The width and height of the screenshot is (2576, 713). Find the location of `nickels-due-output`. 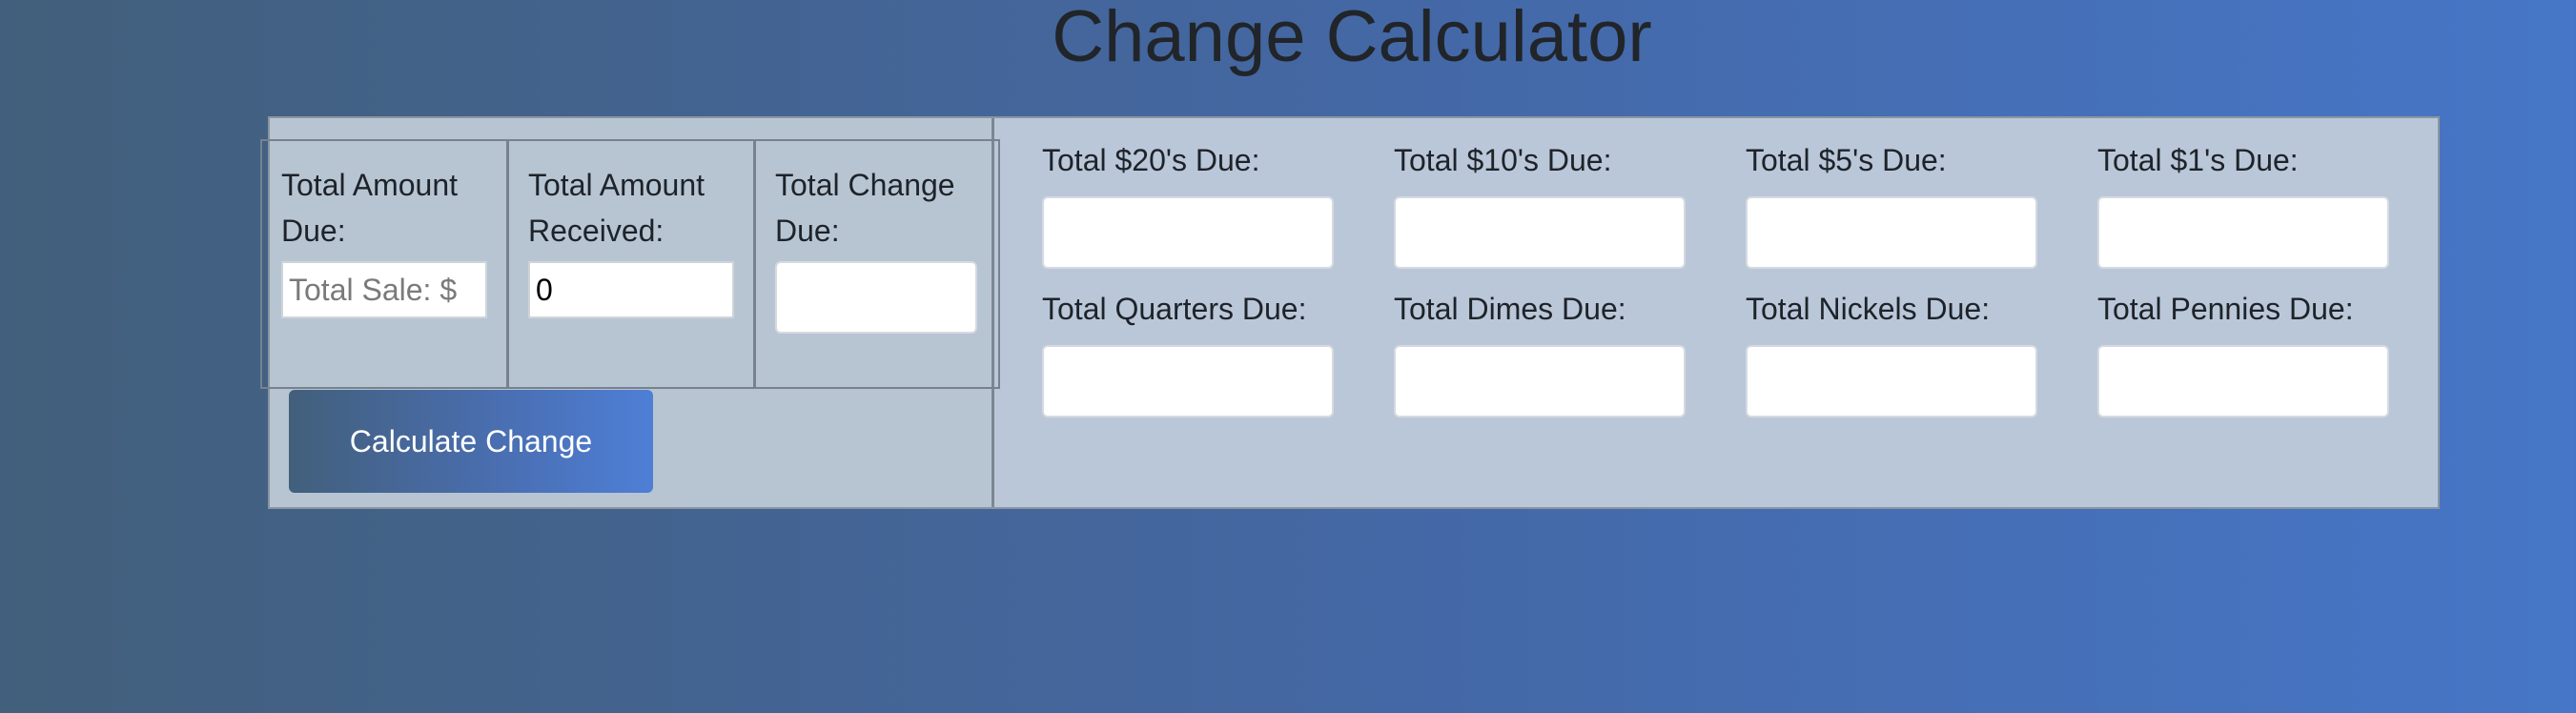

nickels-due-output is located at coordinates (1892, 382).